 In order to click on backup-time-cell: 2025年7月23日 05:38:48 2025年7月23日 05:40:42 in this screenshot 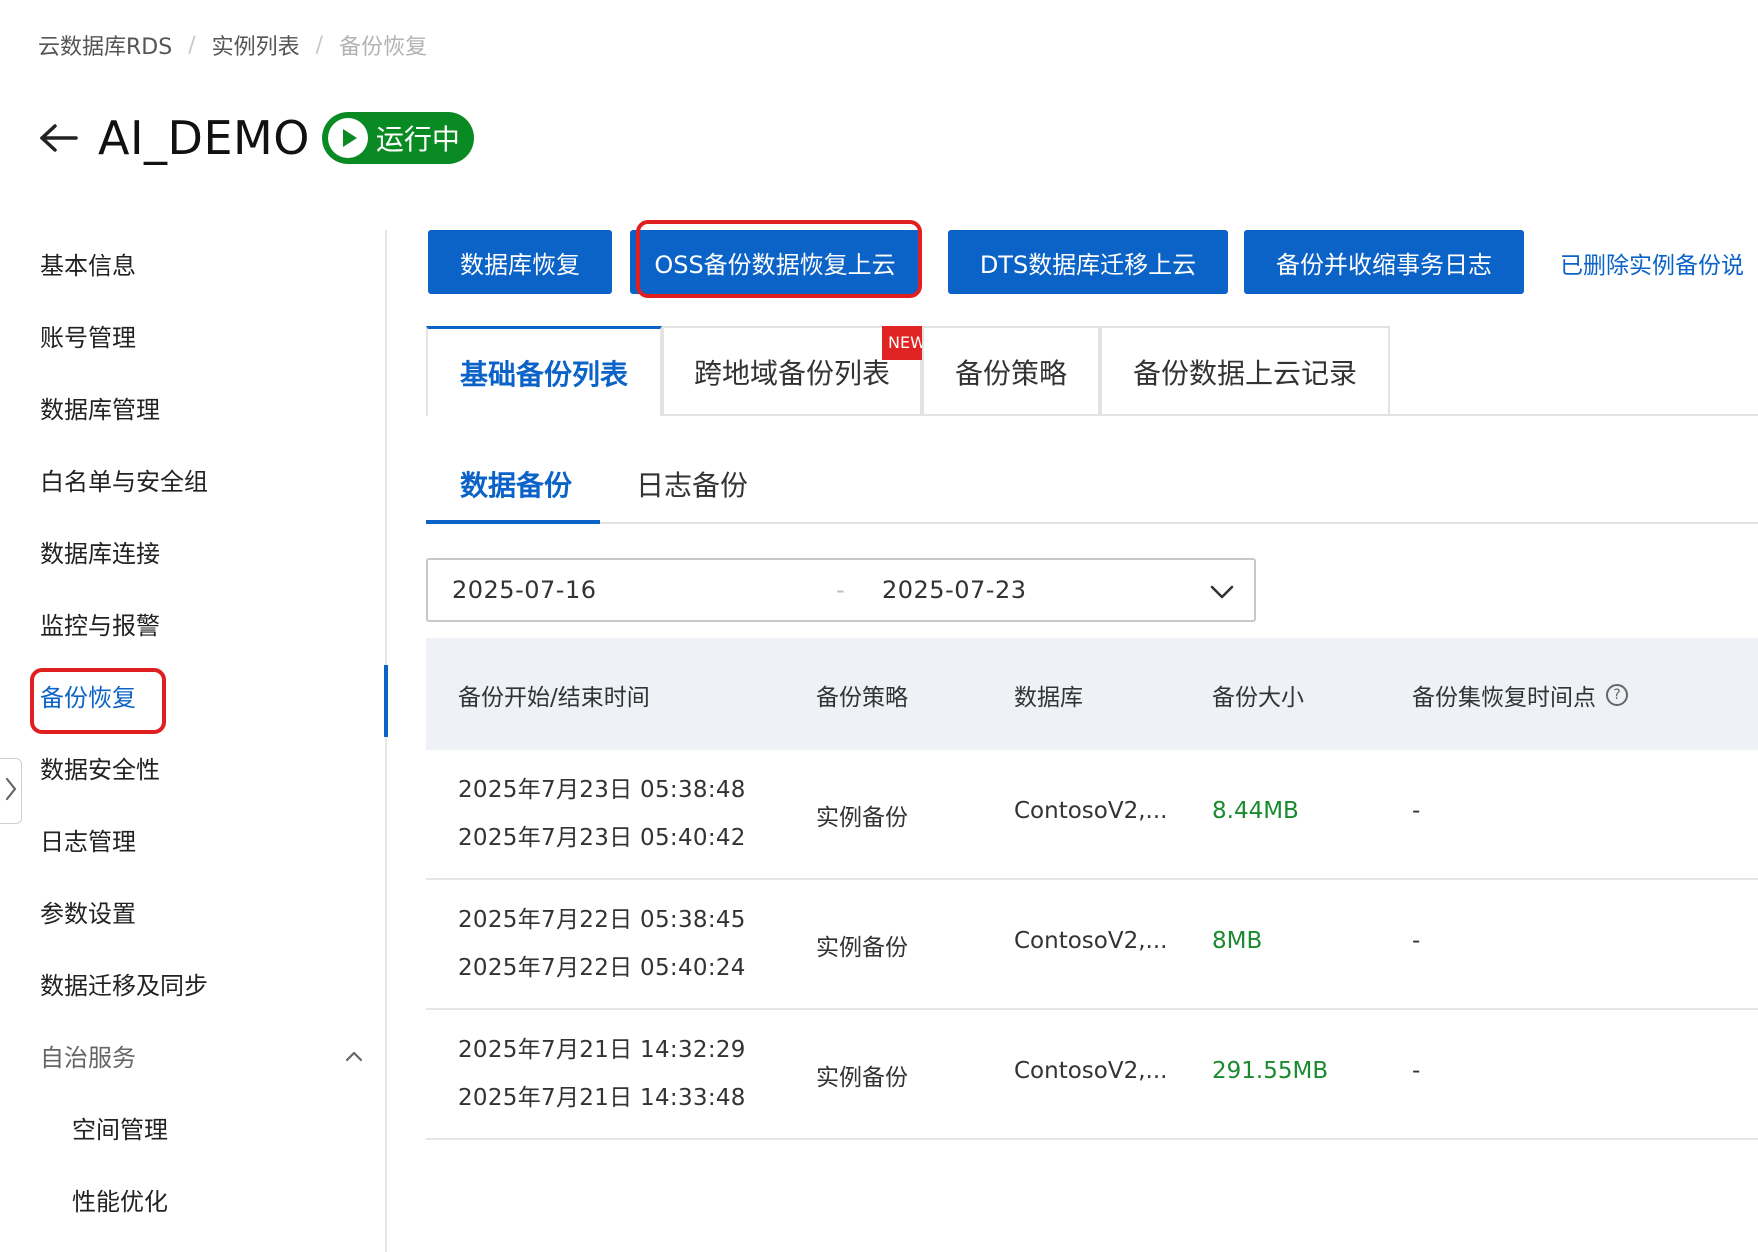, I will do `click(602, 814)`.